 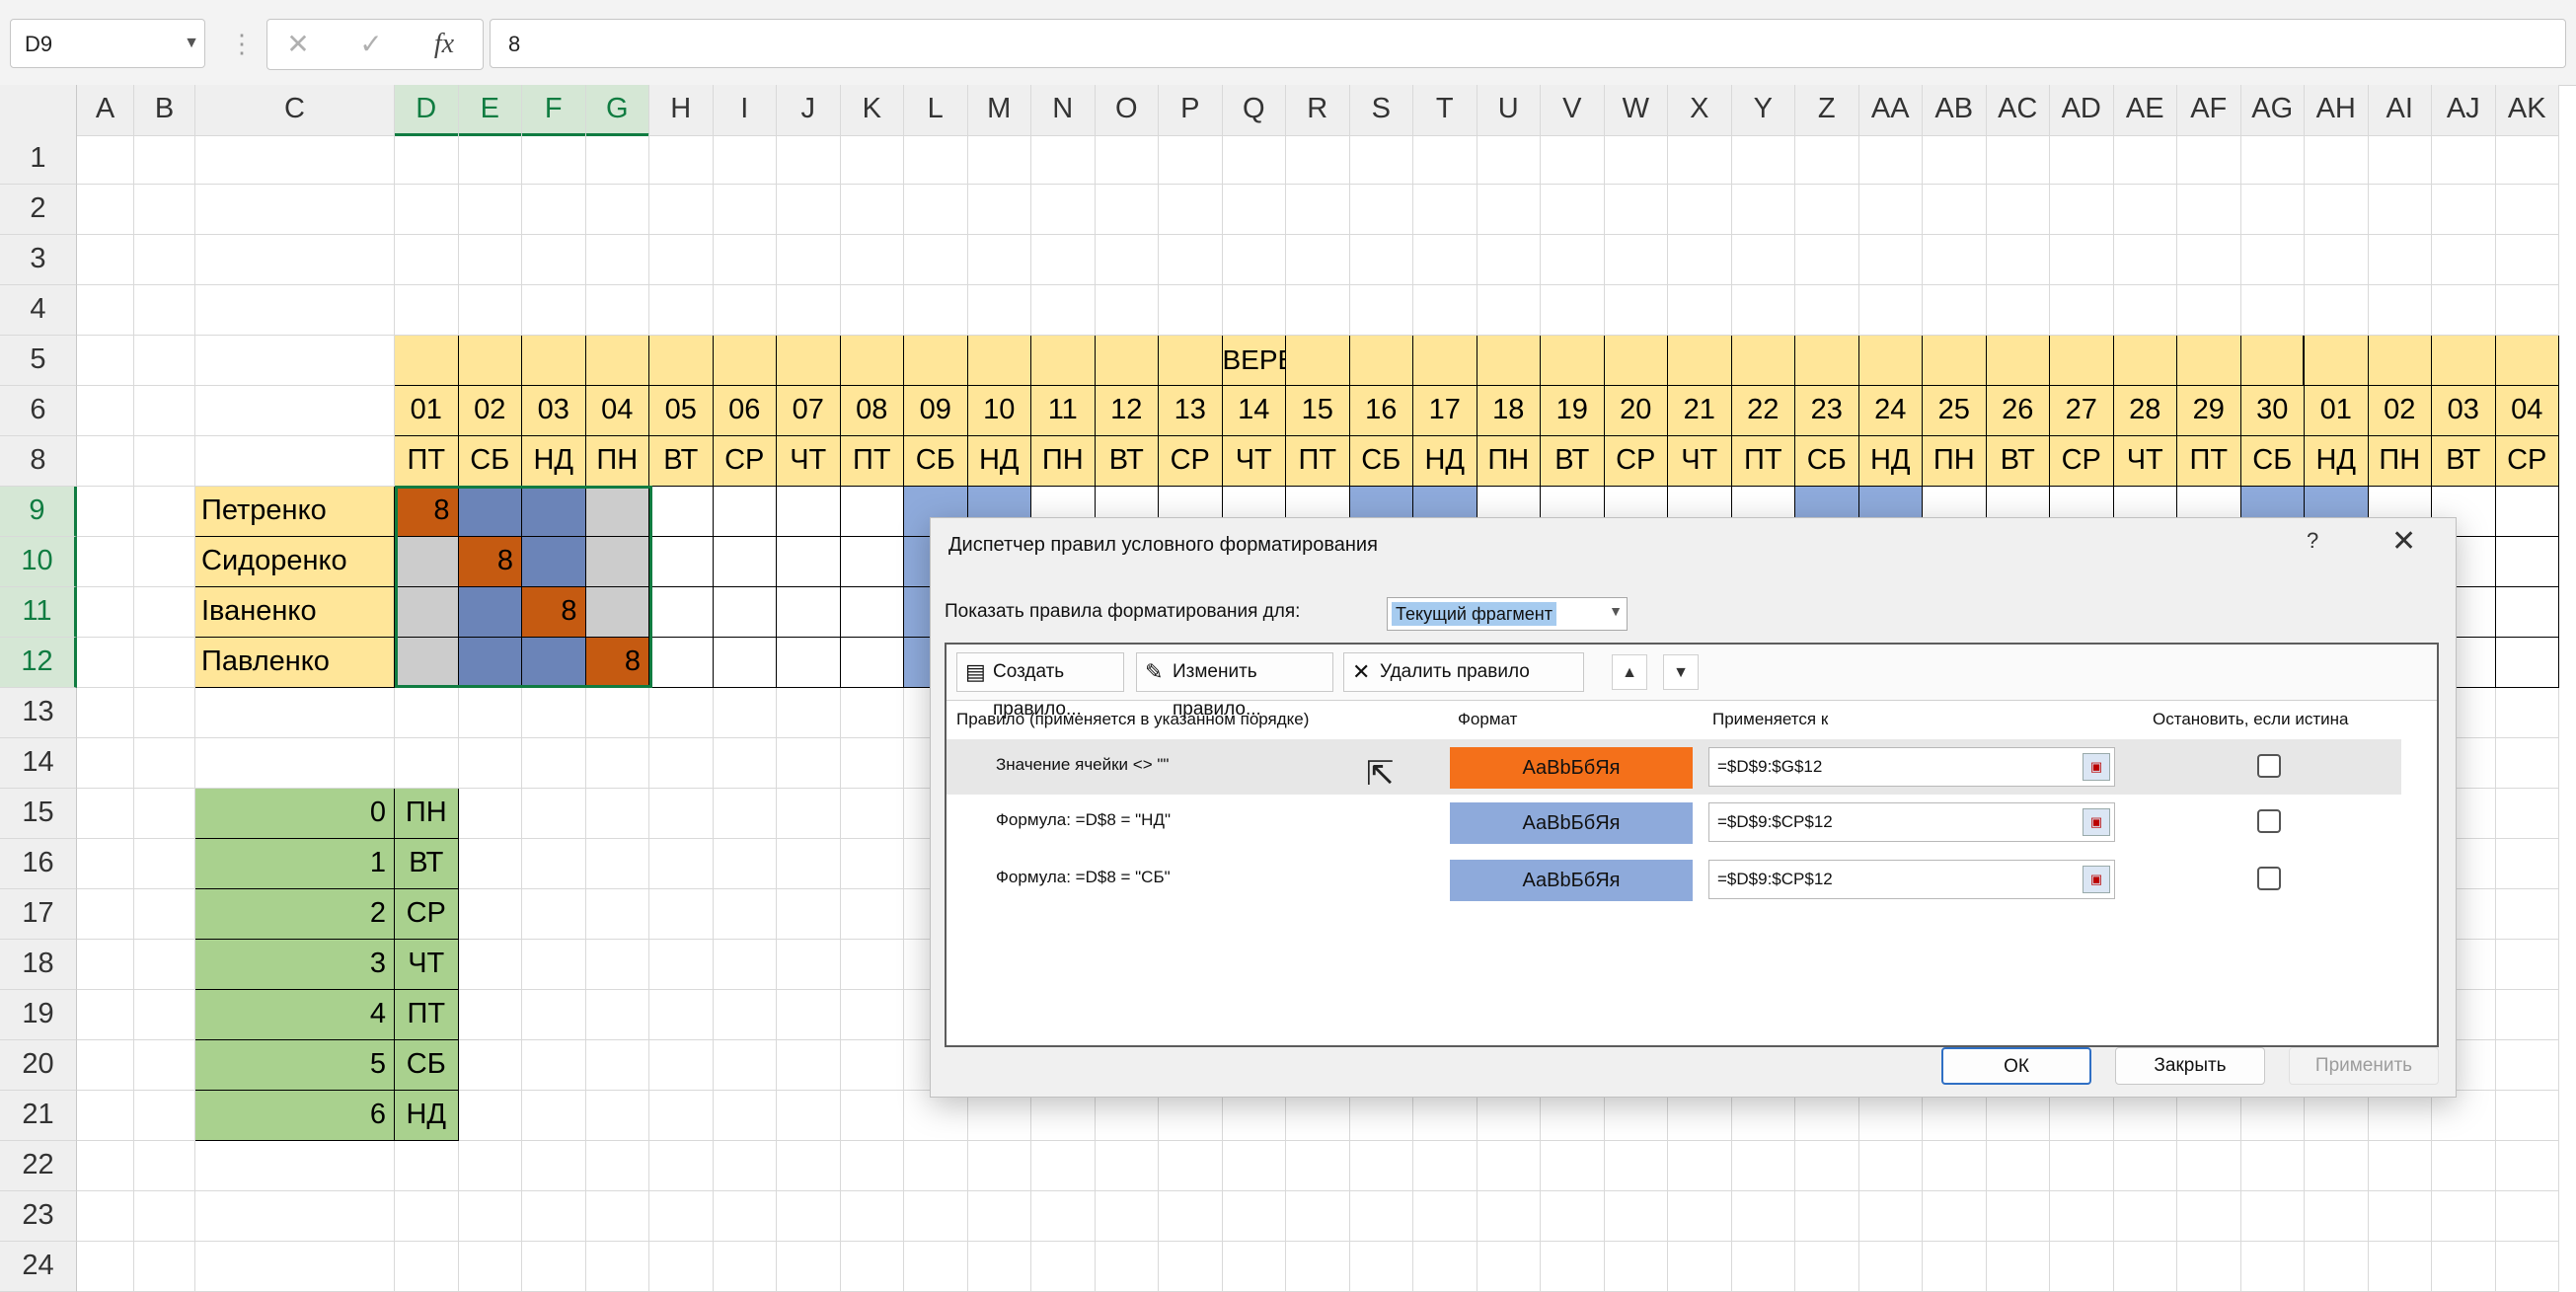 What do you see at coordinates (295, 914) in the screenshot?
I see `lookup-number: 2` at bounding box center [295, 914].